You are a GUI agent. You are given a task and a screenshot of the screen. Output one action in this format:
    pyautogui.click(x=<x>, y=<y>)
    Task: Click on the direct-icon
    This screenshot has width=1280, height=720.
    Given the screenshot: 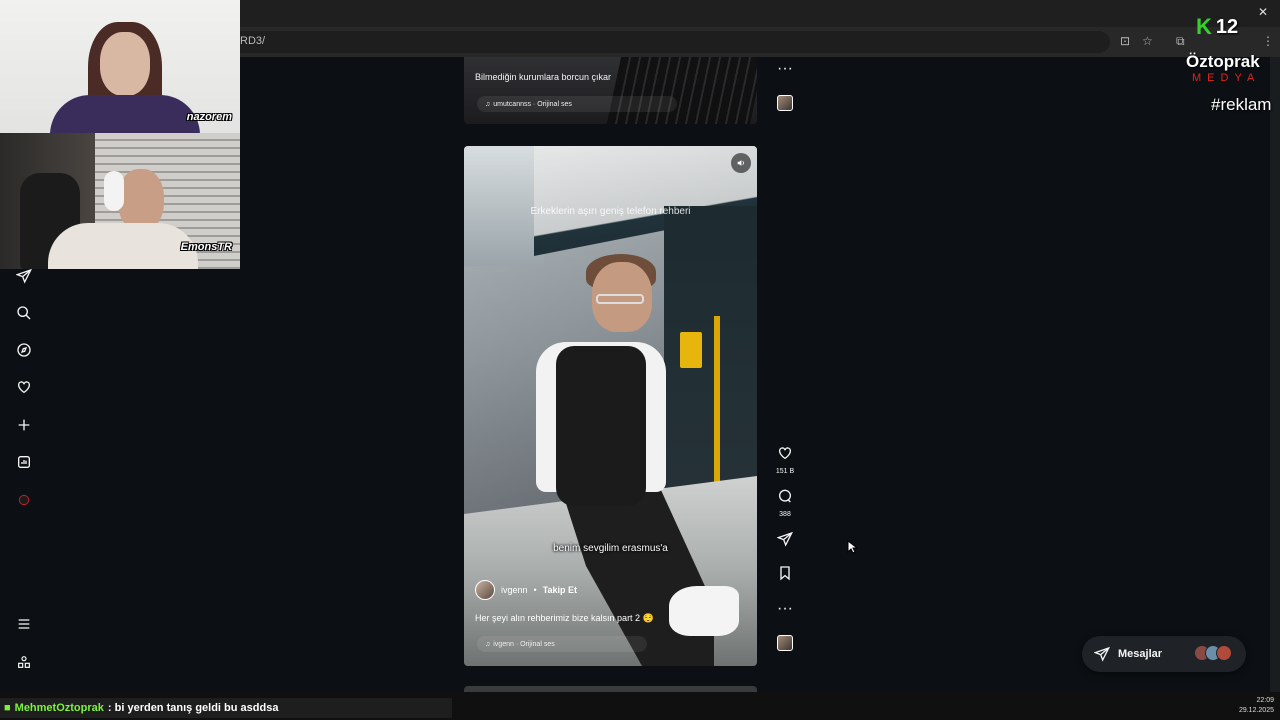 What is the action you would take?
    pyautogui.click(x=1102, y=654)
    